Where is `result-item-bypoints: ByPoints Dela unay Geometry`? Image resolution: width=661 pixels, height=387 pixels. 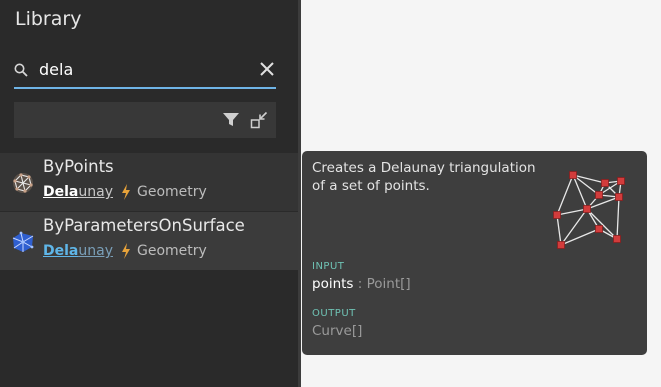 result-item-bypoints: ByPoints Dela unay Geometry is located at coordinates (149, 182).